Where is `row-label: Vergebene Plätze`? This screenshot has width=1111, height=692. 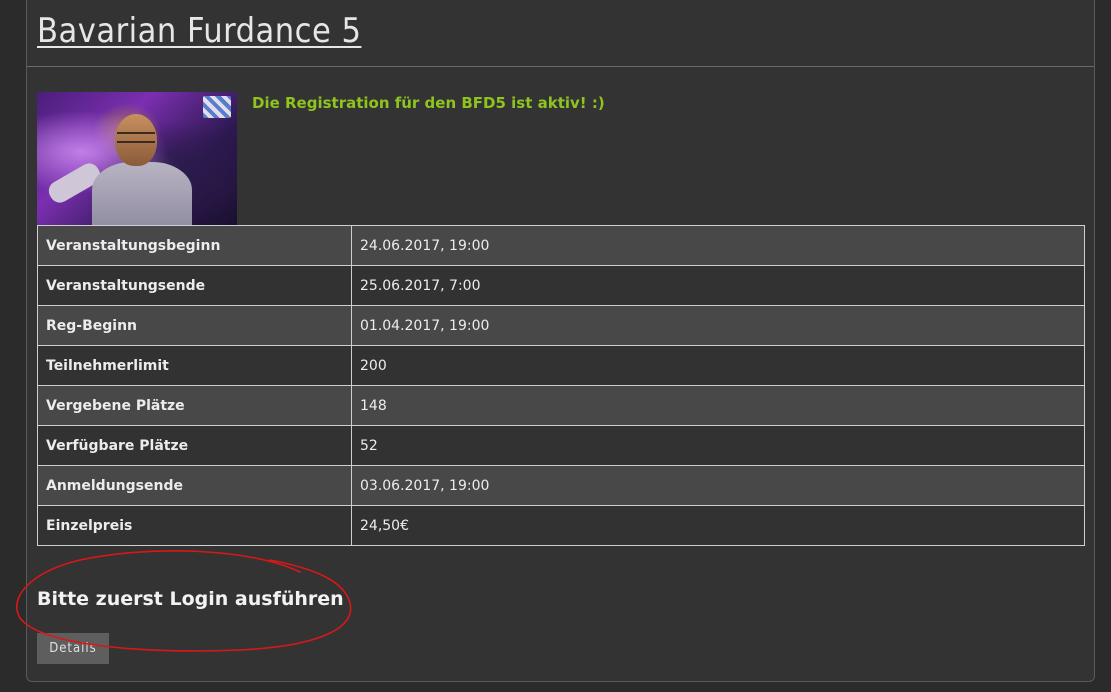
row-label: Vergebene Plätze is located at coordinates (194, 405).